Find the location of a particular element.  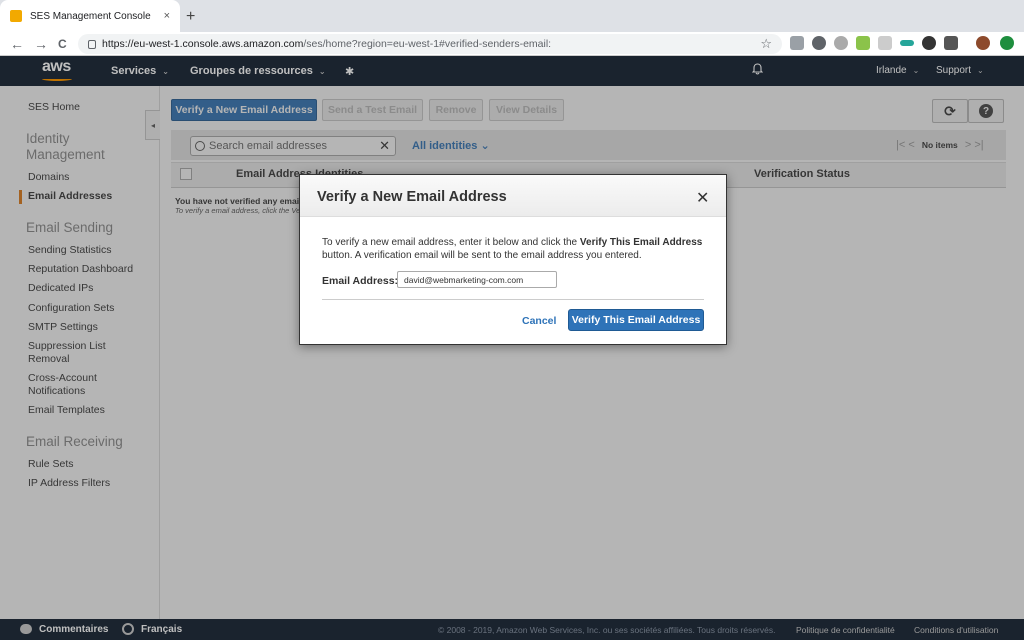

url-host: https://eu-west-1.console.aws.amazon.com is located at coordinates (203, 44).